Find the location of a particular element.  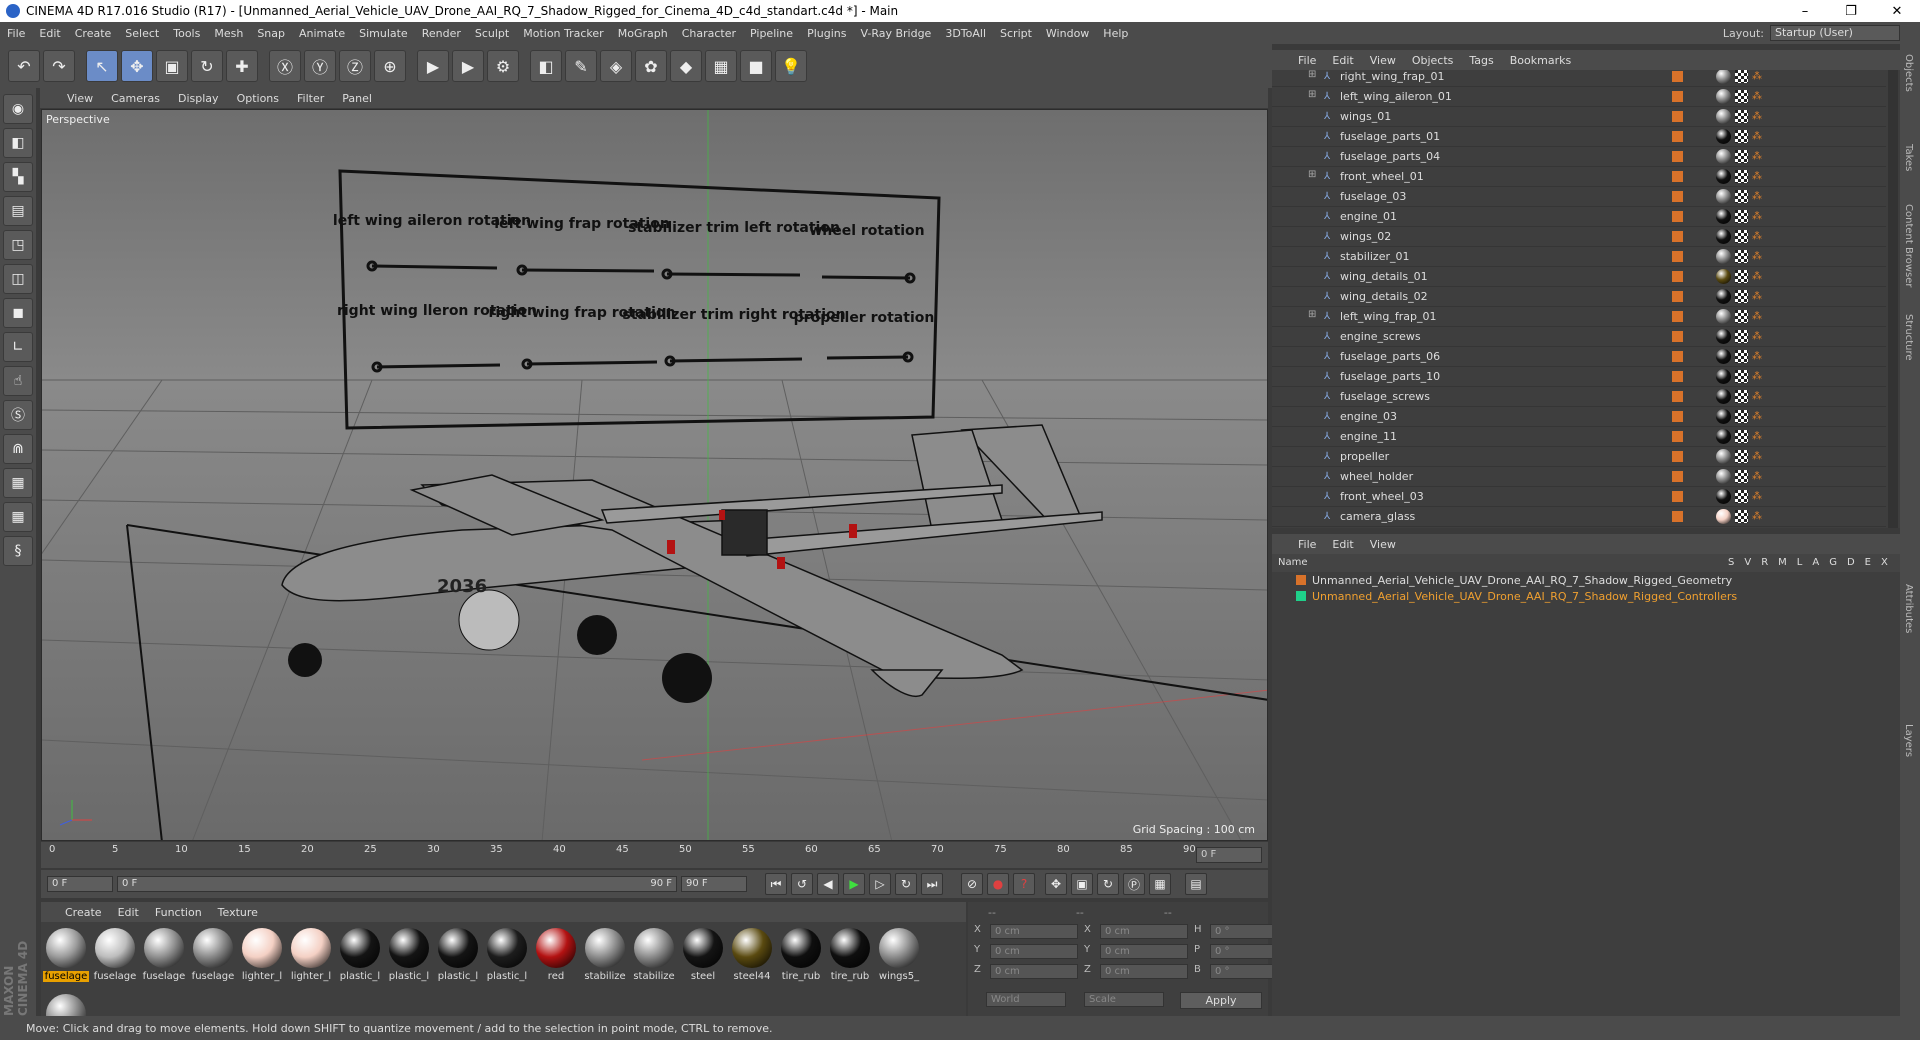

object-row: ⅄ wing_details_02 ⁂ is located at coordinates (1579, 297).